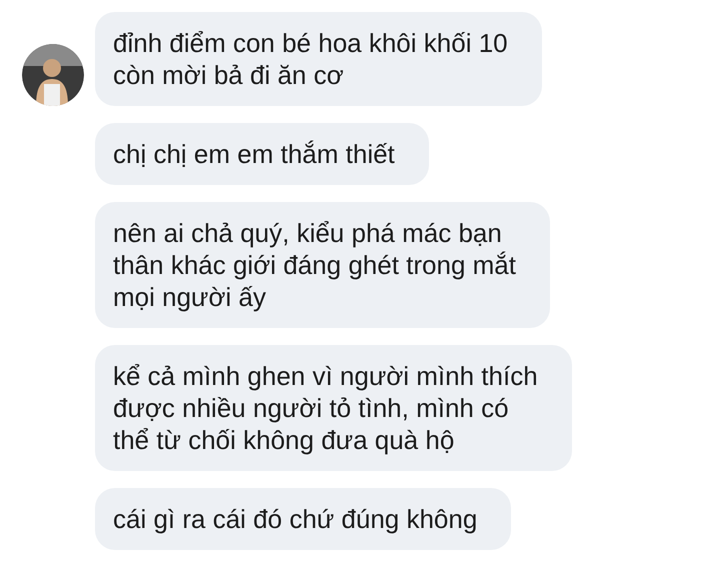 The height and width of the screenshot is (566, 720). I want to click on message-bubble: kể cả mình ghen vì người mình thích được nhiều người tỏ tình, mình có thể từ chối không đưa quà hộ, so click(333, 408).